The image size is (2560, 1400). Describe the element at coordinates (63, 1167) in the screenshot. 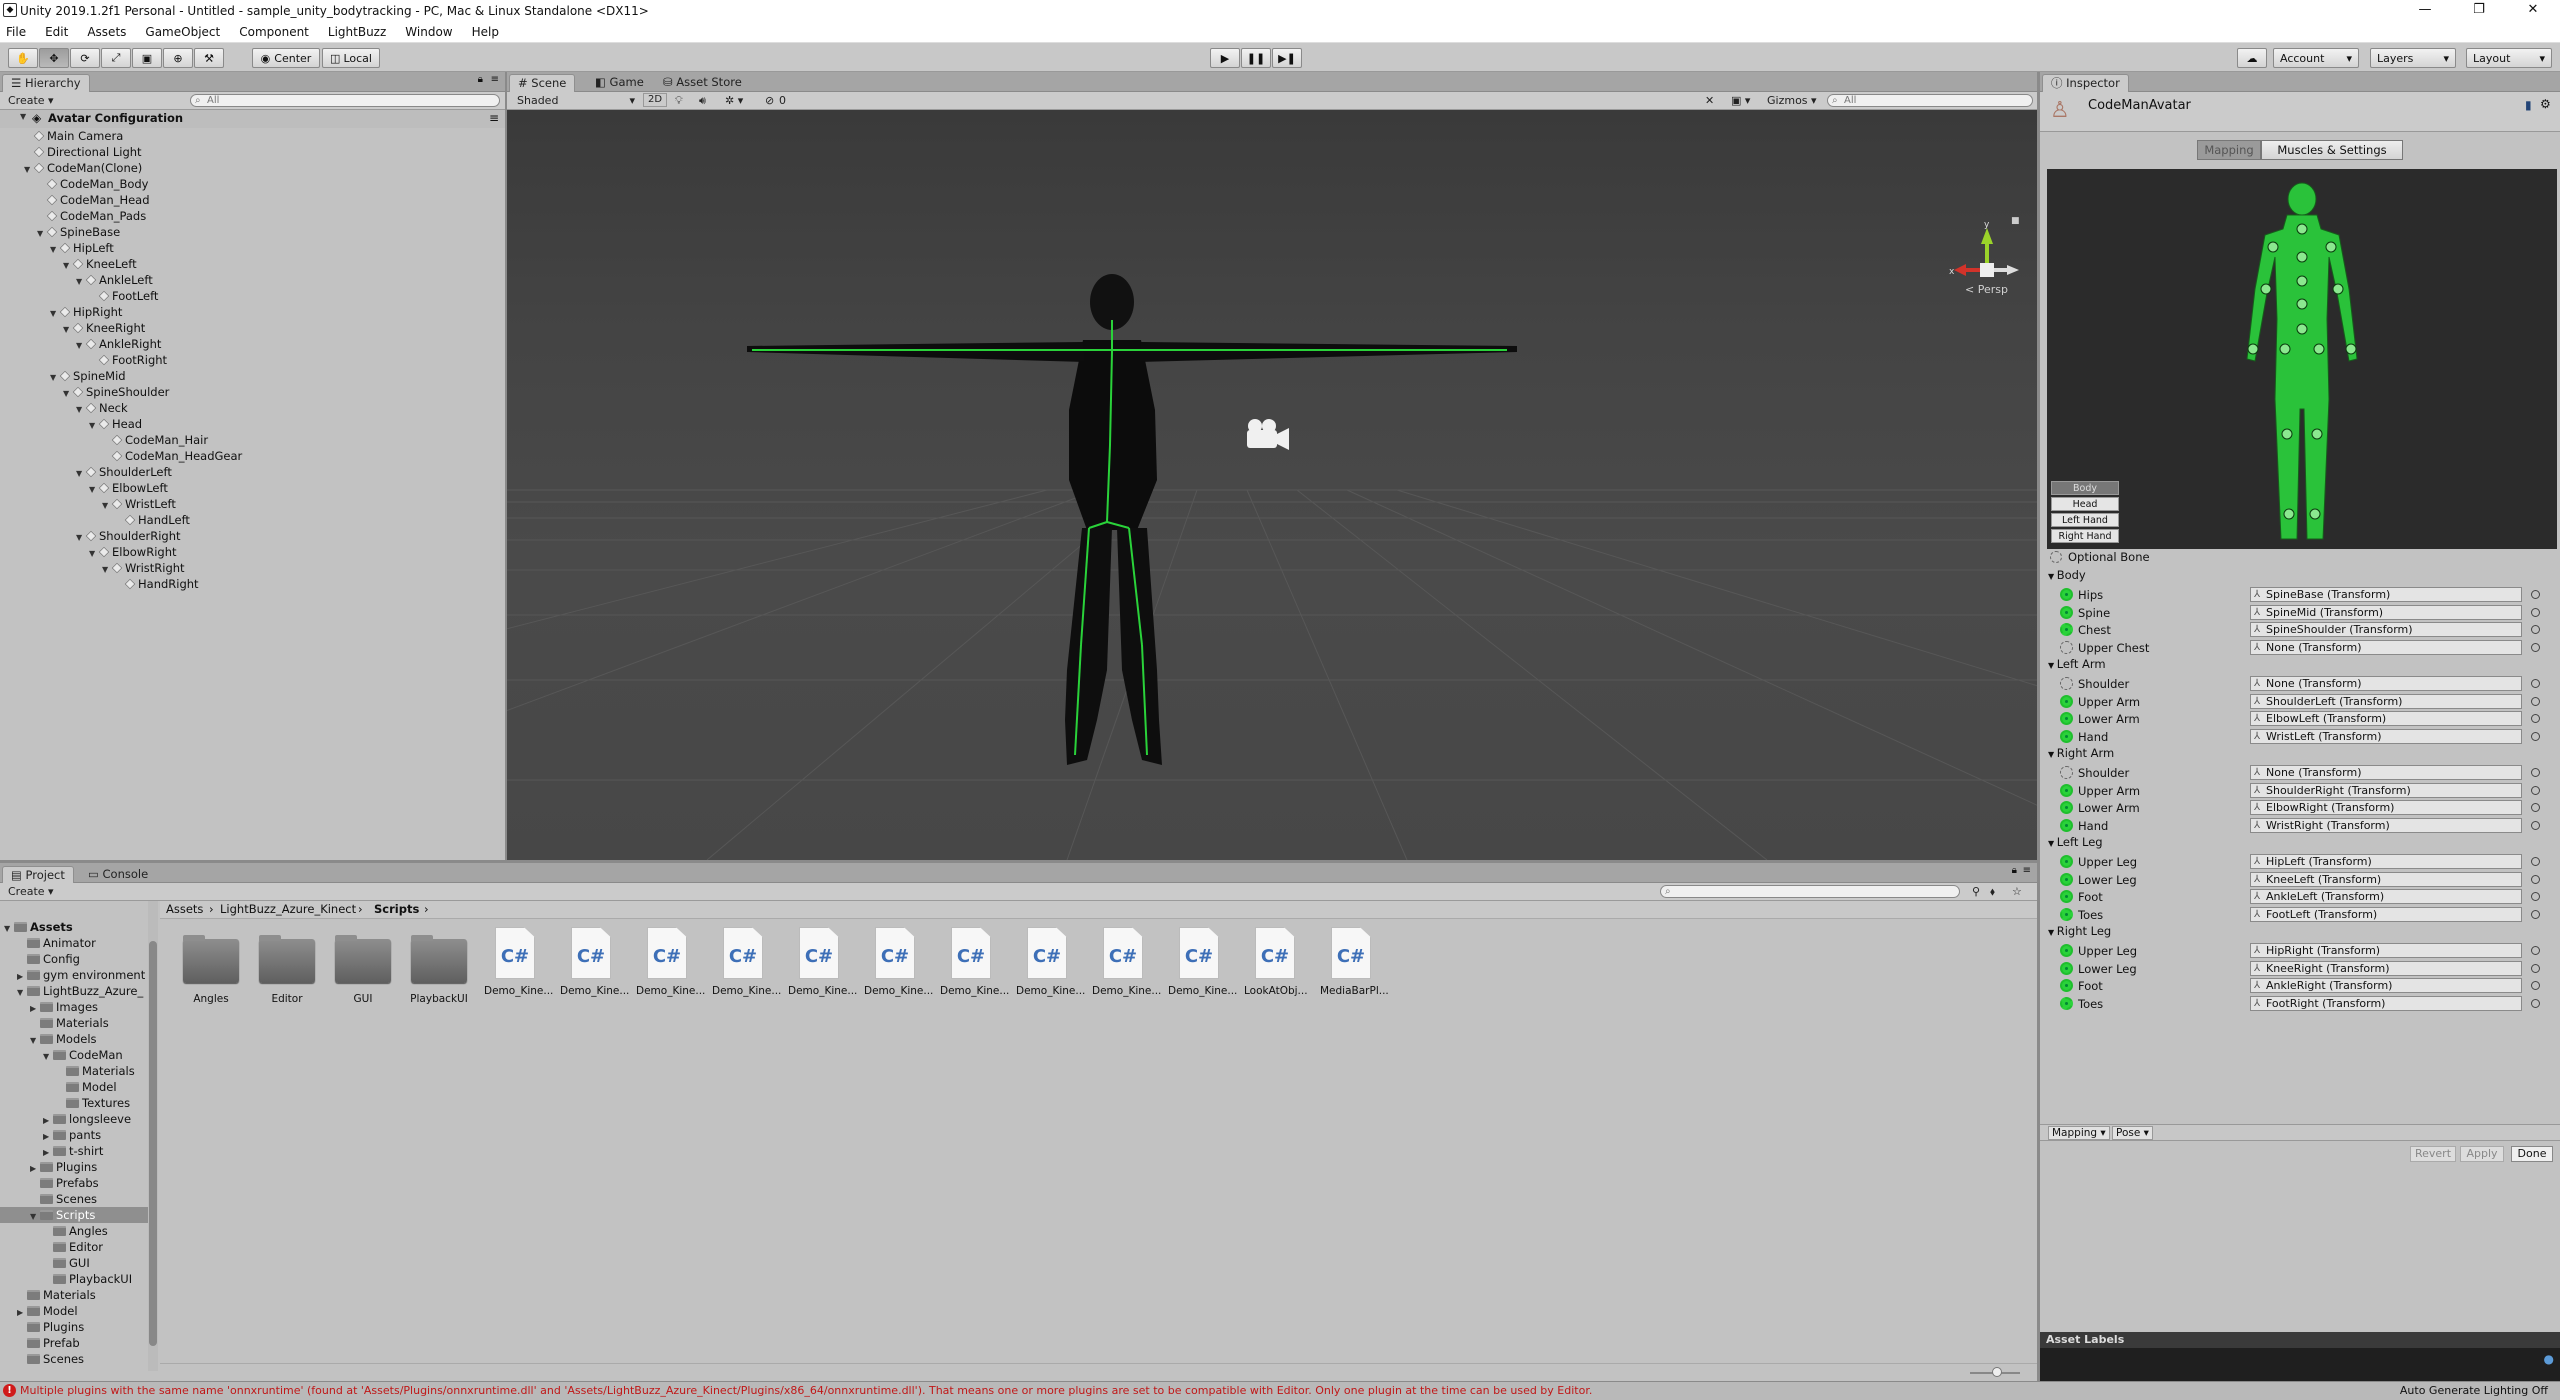

I see `project-tree-item: ▶ Plugins` at that location.